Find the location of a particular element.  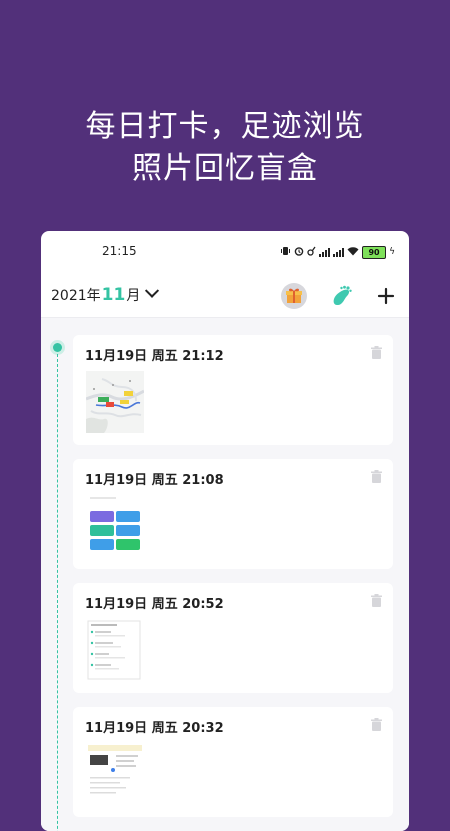

add-button is located at coordinates (386, 296).